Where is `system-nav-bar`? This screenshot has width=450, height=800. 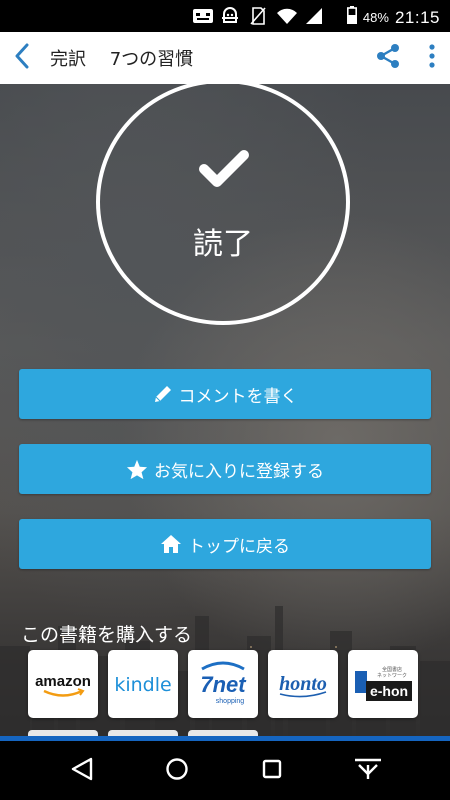 system-nav-bar is located at coordinates (225, 770).